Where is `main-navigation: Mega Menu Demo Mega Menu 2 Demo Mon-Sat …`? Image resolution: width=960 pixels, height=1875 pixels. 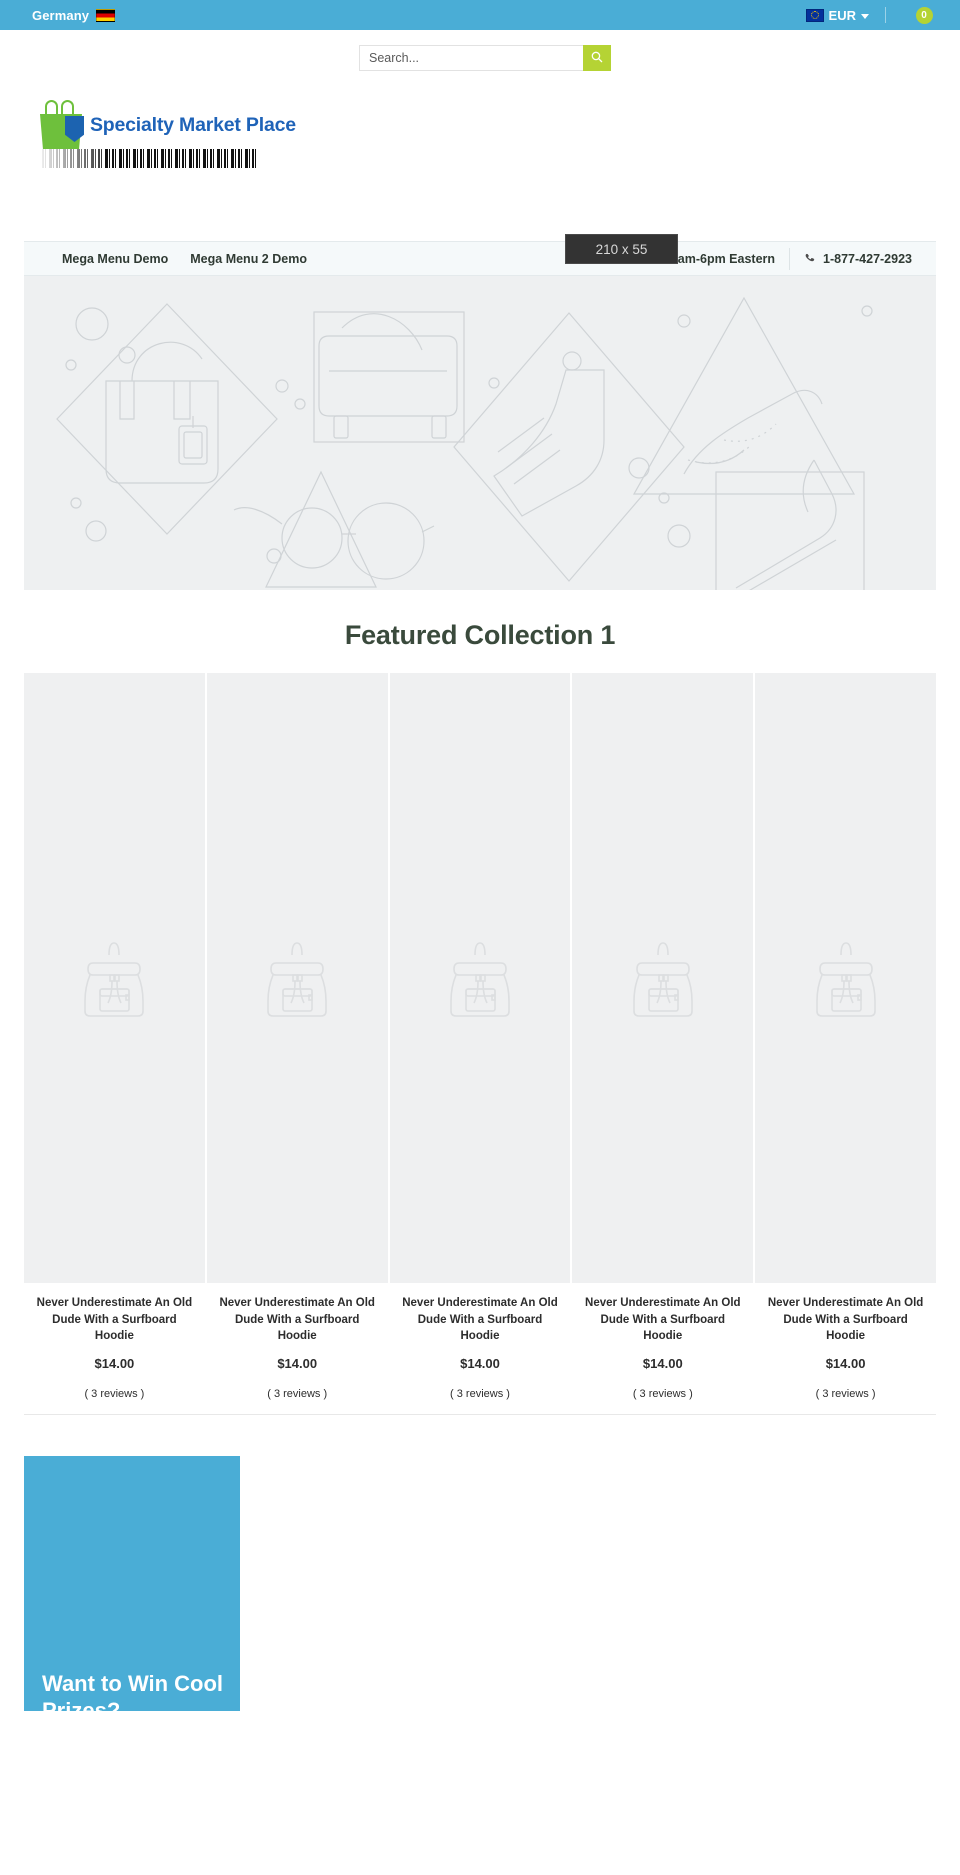
main-navigation: Mega Menu Demo Mega Menu 2 Demo Mon-Sat … is located at coordinates (480, 258).